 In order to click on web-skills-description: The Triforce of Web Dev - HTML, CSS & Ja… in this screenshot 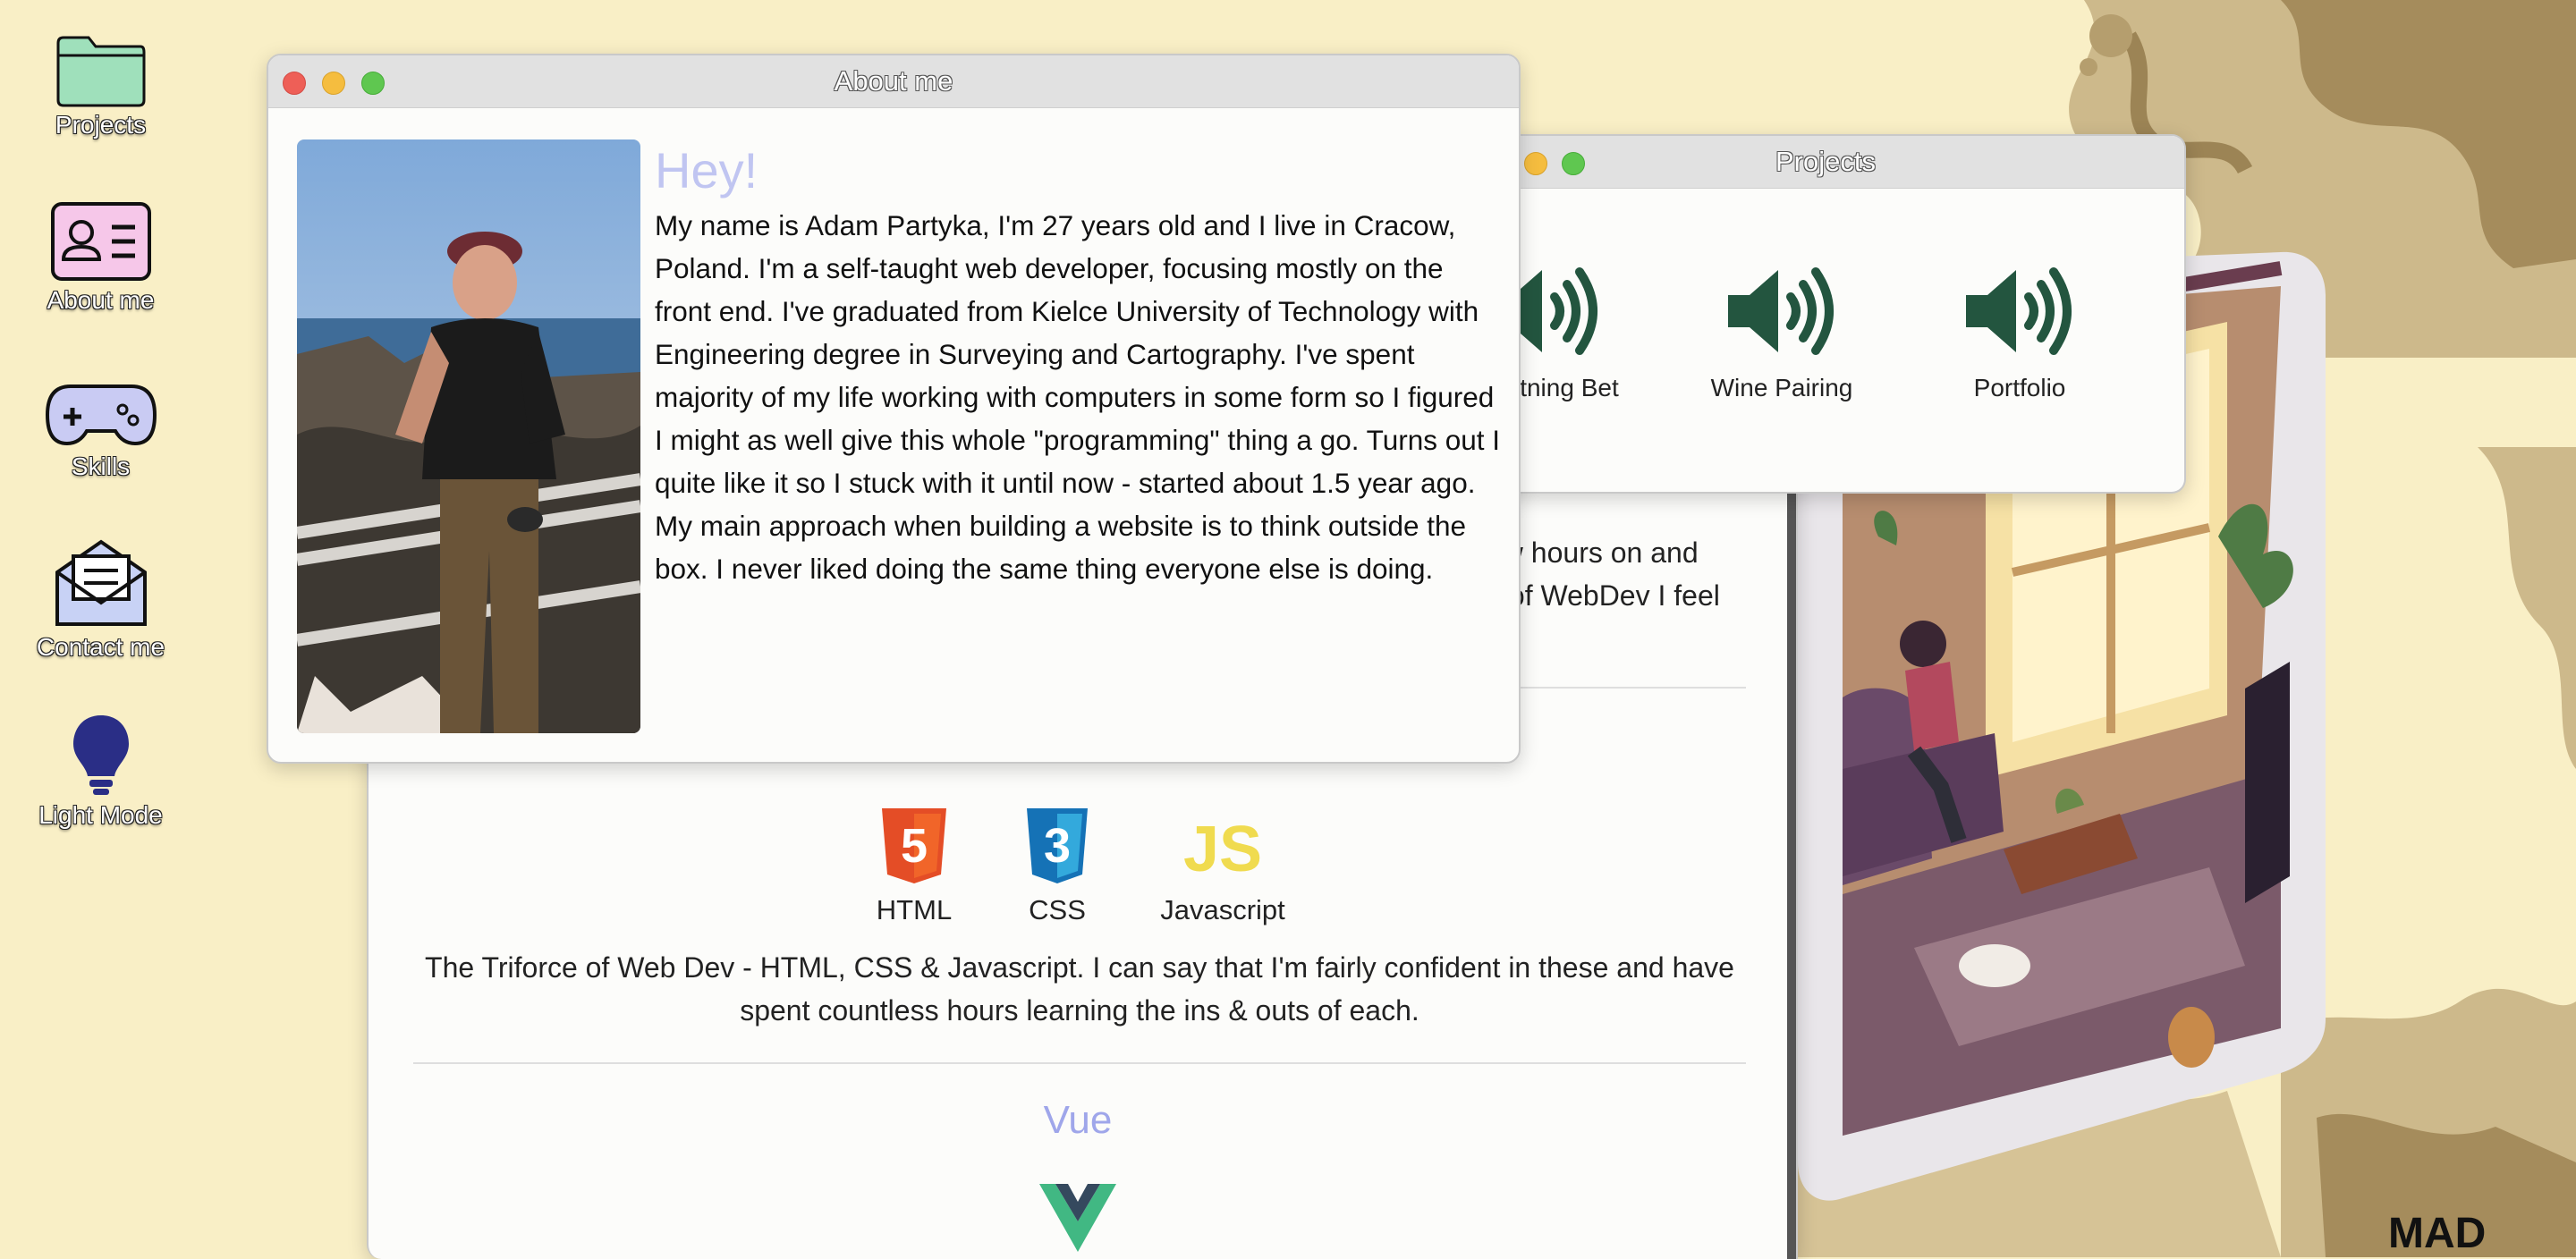, I will do `click(1079, 989)`.